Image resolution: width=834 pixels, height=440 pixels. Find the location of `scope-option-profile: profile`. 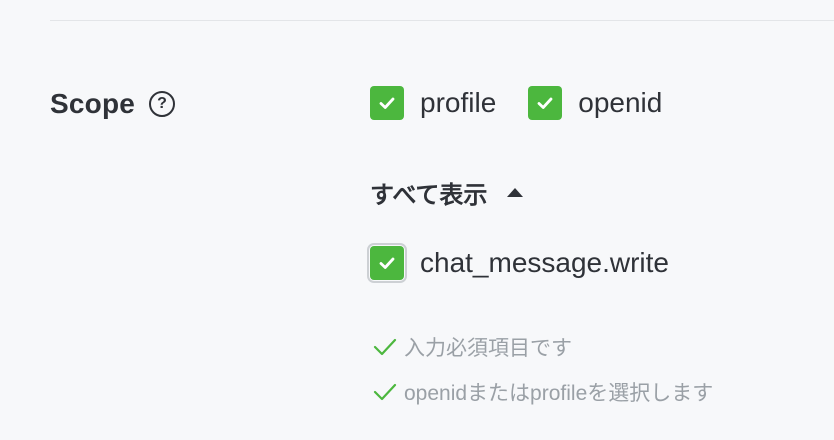

scope-option-profile: profile is located at coordinates (433, 103).